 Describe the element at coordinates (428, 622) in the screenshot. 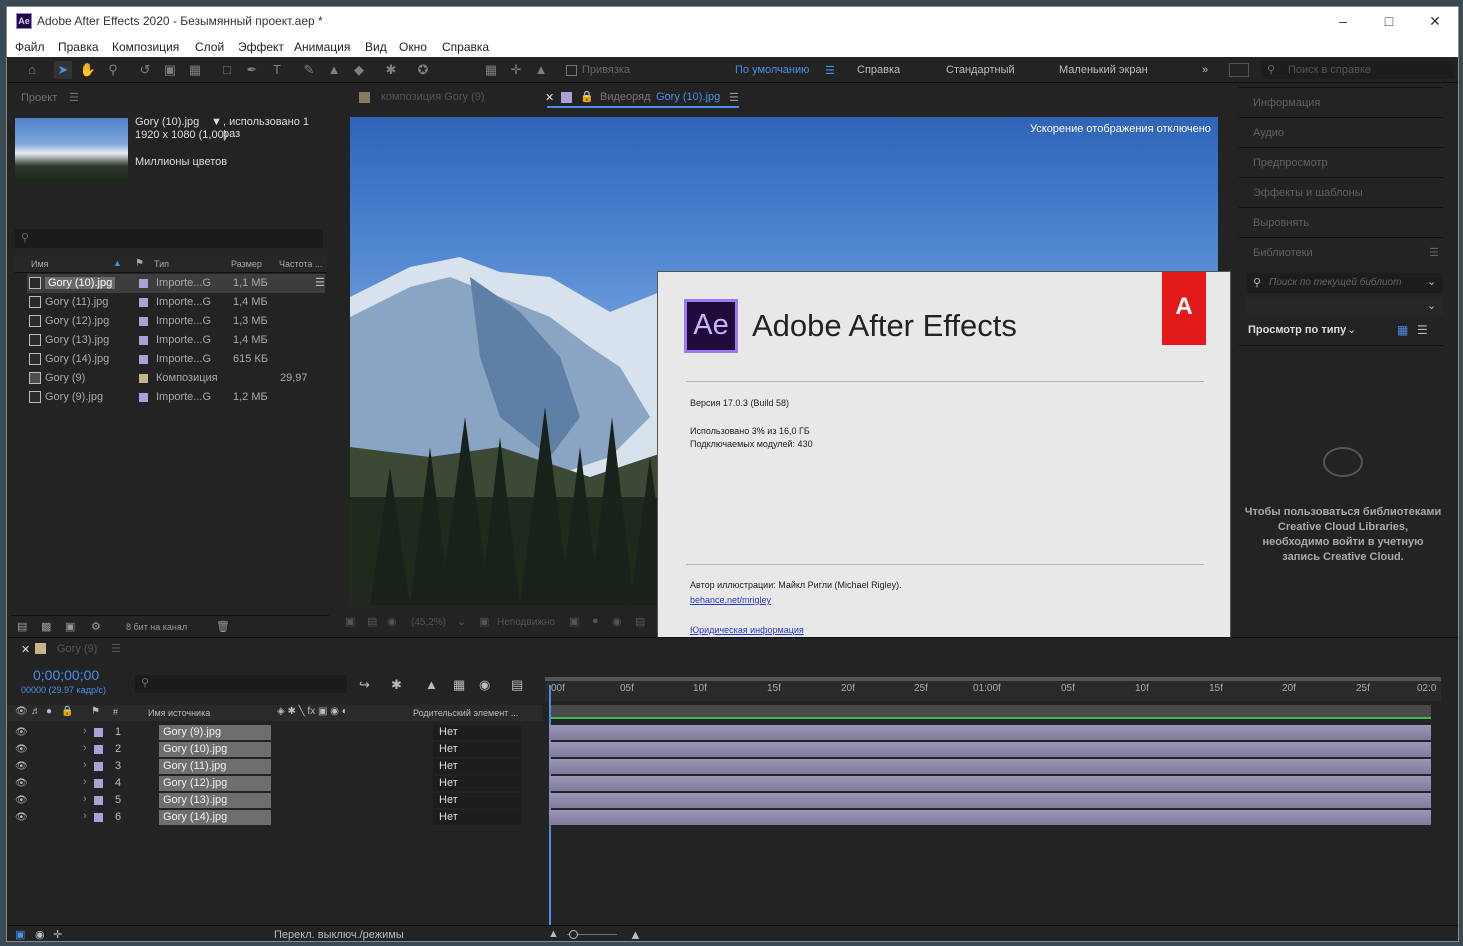

I see `zoom-dropdown: (45,2%)` at that location.